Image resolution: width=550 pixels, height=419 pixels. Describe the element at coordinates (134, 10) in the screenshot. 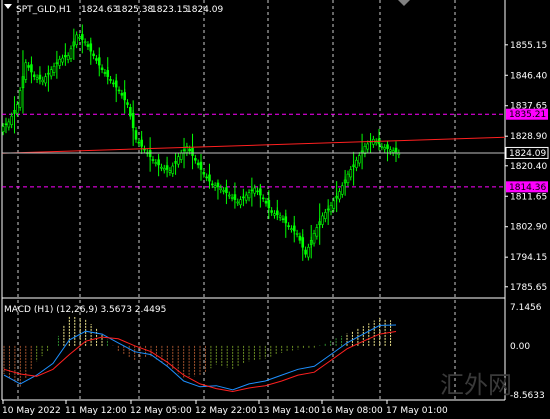

I see `ohlc-high: 1825.38` at that location.